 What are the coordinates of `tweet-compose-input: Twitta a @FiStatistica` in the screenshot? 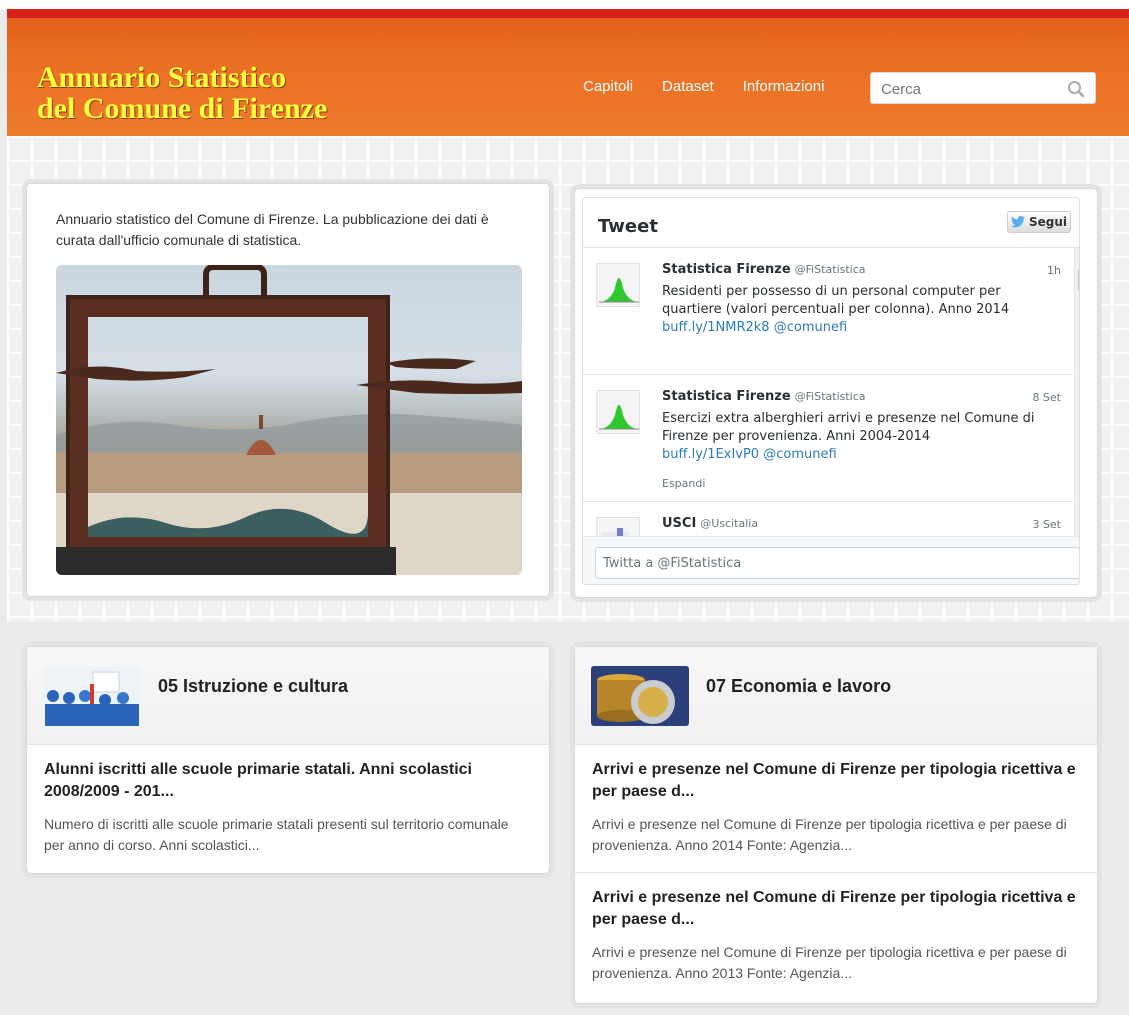 It's located at (837, 563).